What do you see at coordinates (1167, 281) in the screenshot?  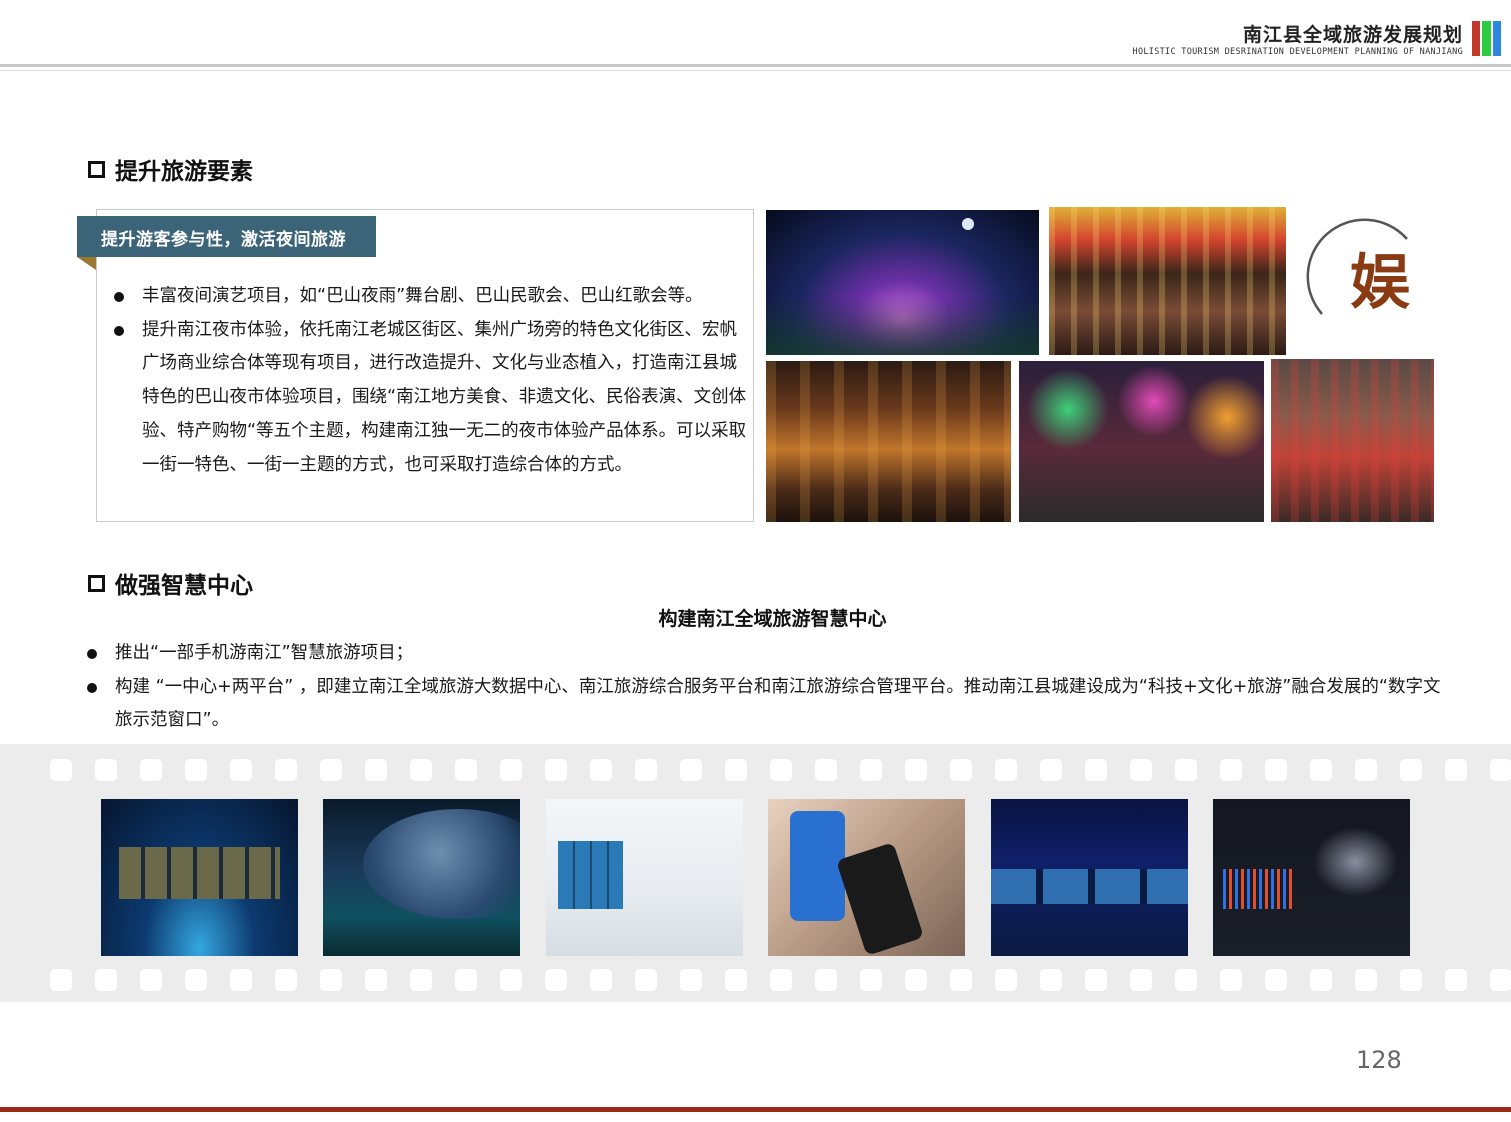 I see `night-market-crowd-photo` at bounding box center [1167, 281].